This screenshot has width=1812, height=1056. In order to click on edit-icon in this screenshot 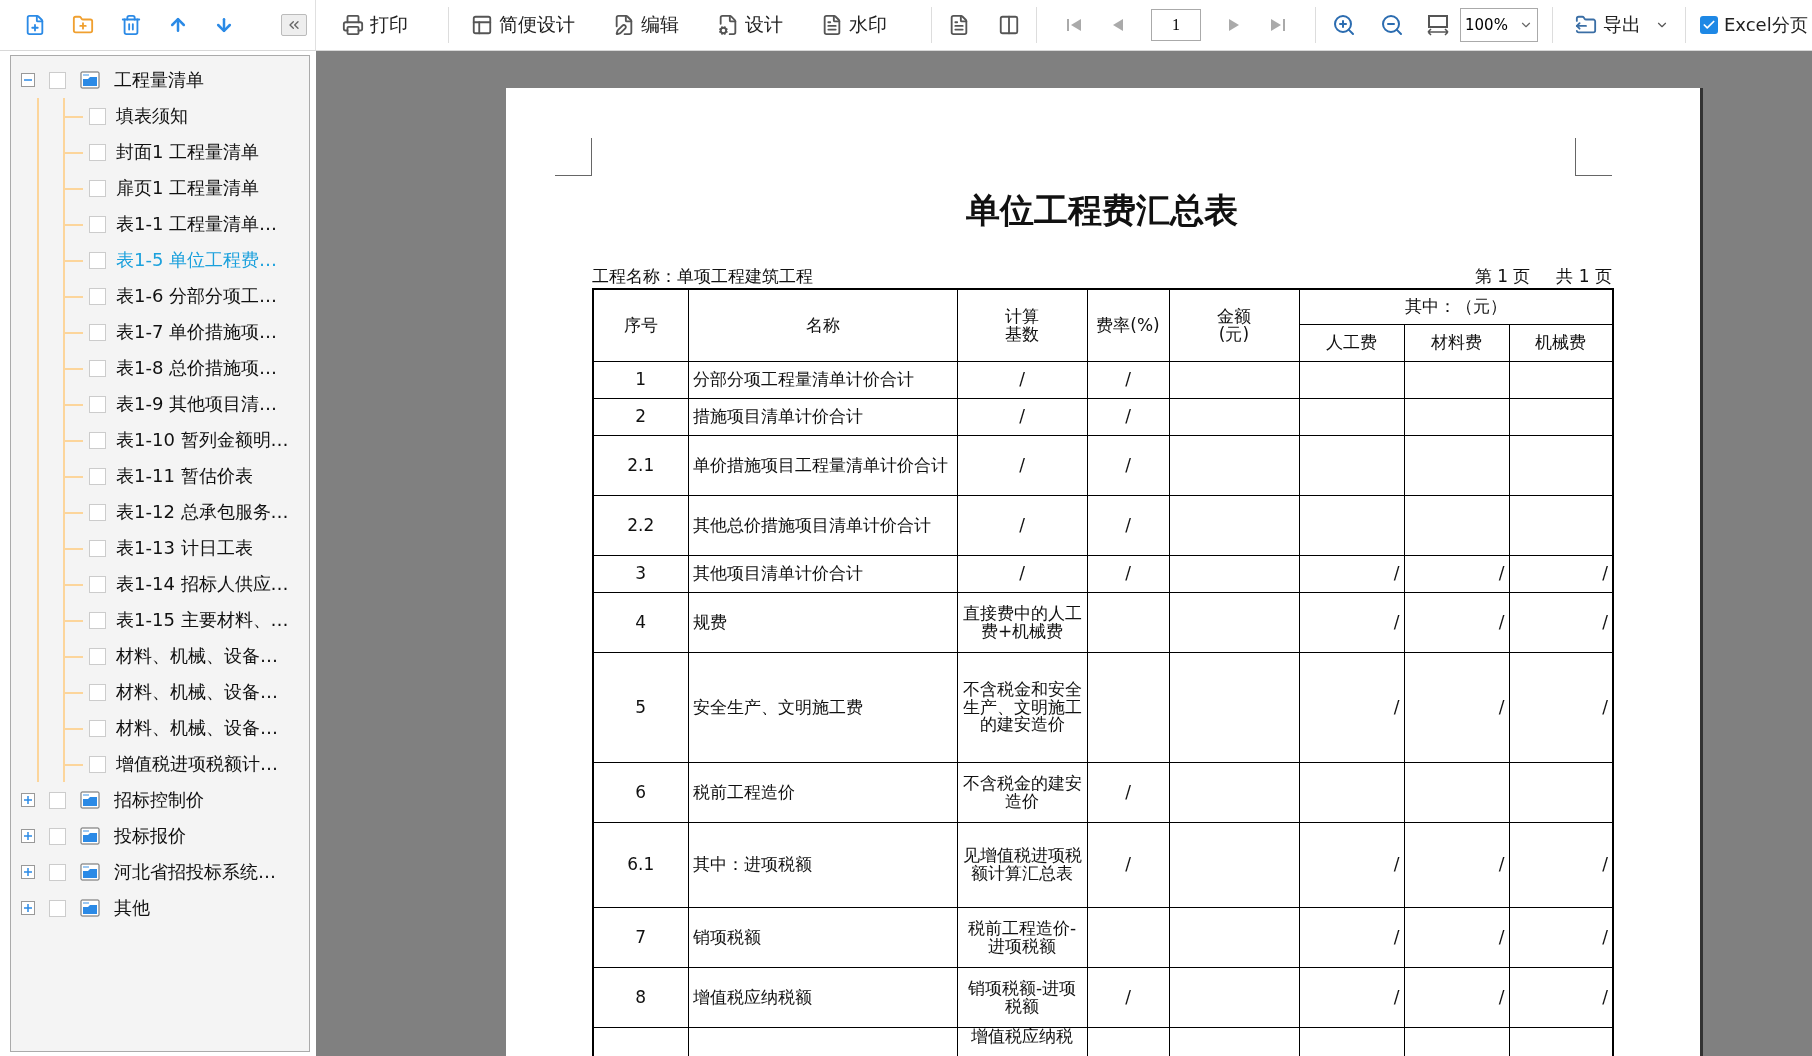, I will do `click(624, 25)`.